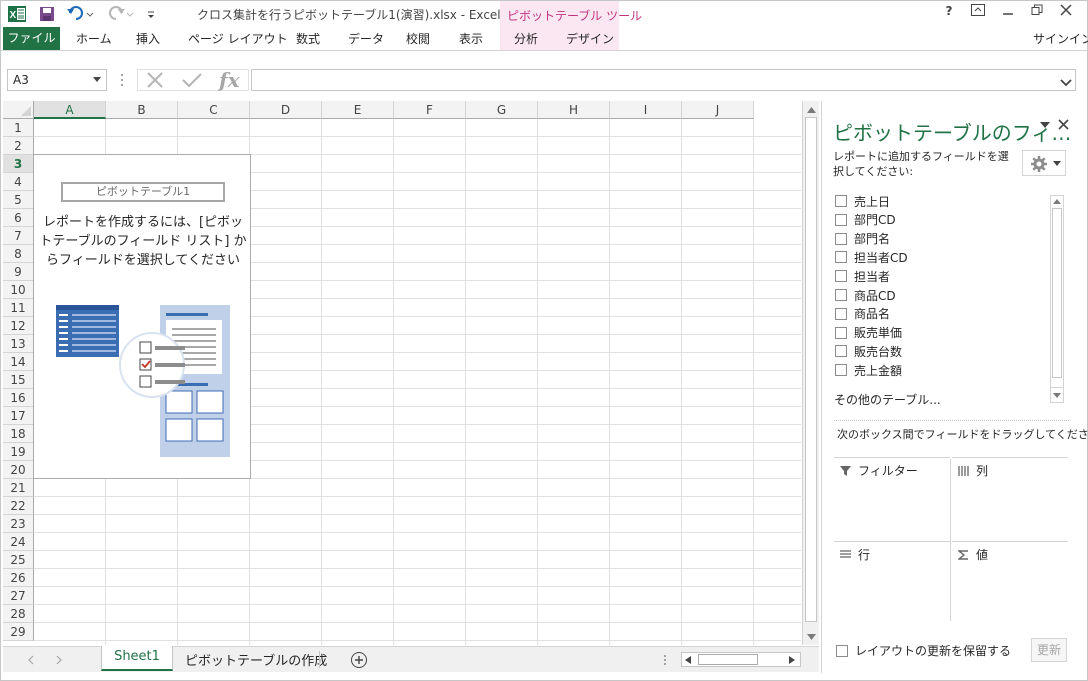 This screenshot has height=681, width=1088. I want to click on scroll-up-icon, so click(811, 110).